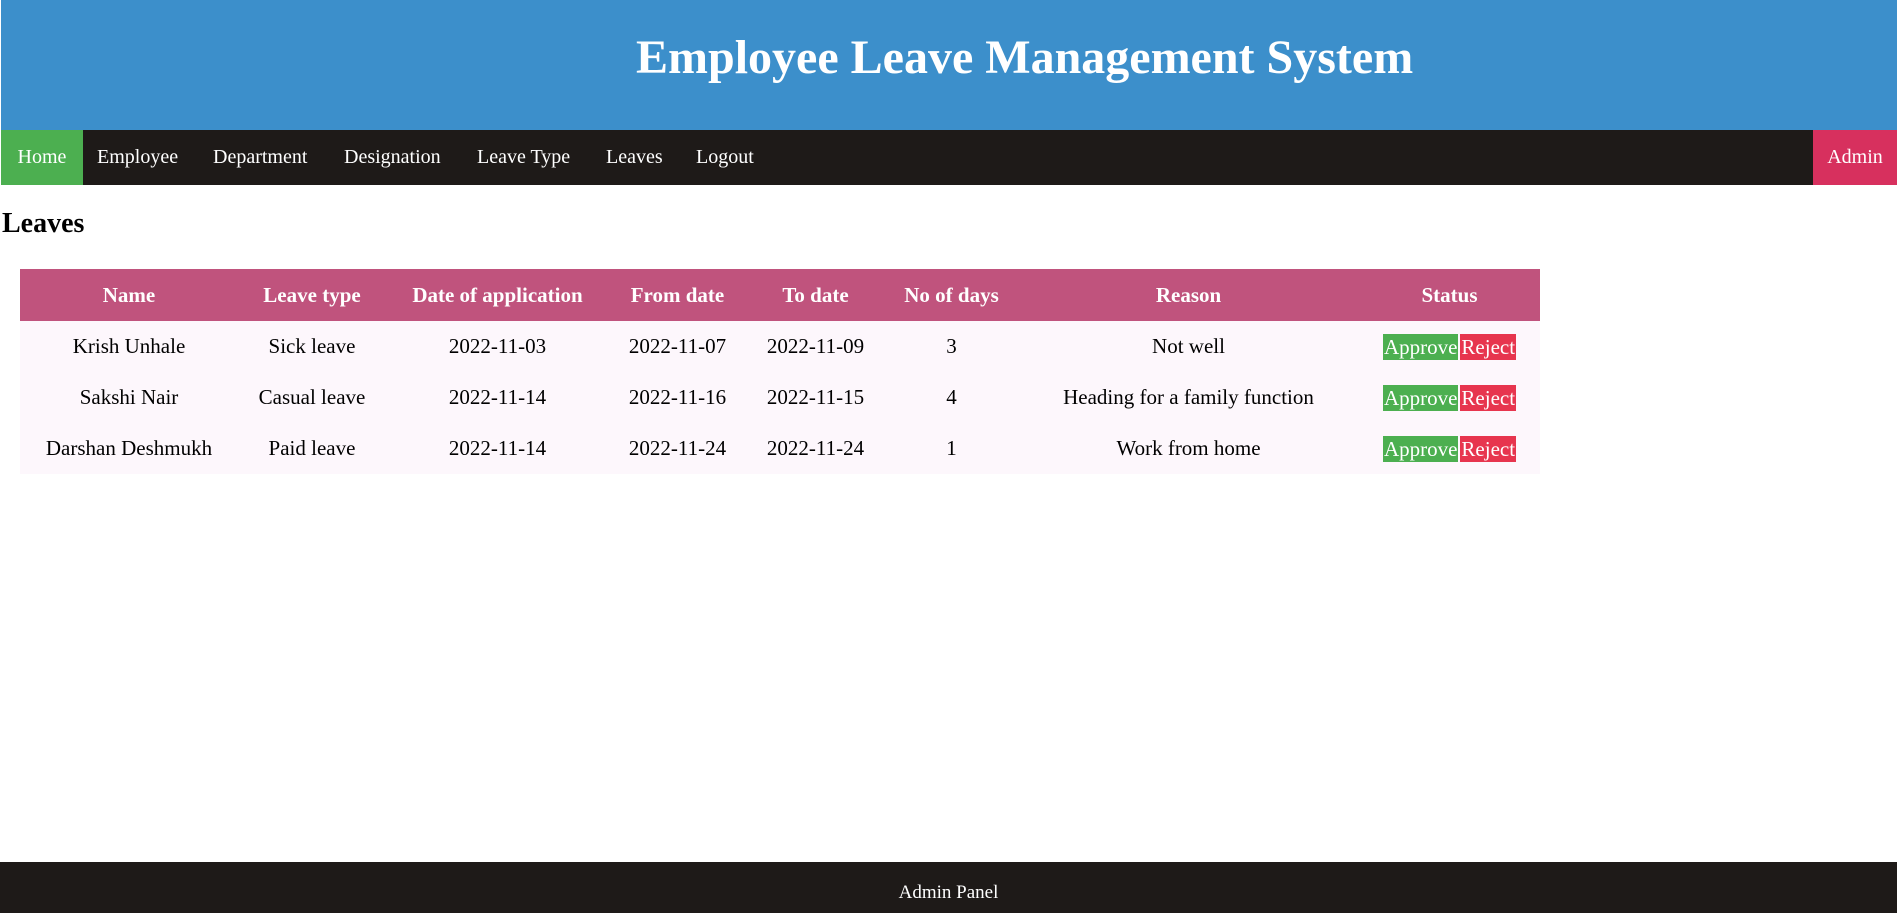  What do you see at coordinates (951, 448) in the screenshot?
I see `cell-no-of-days: 1` at bounding box center [951, 448].